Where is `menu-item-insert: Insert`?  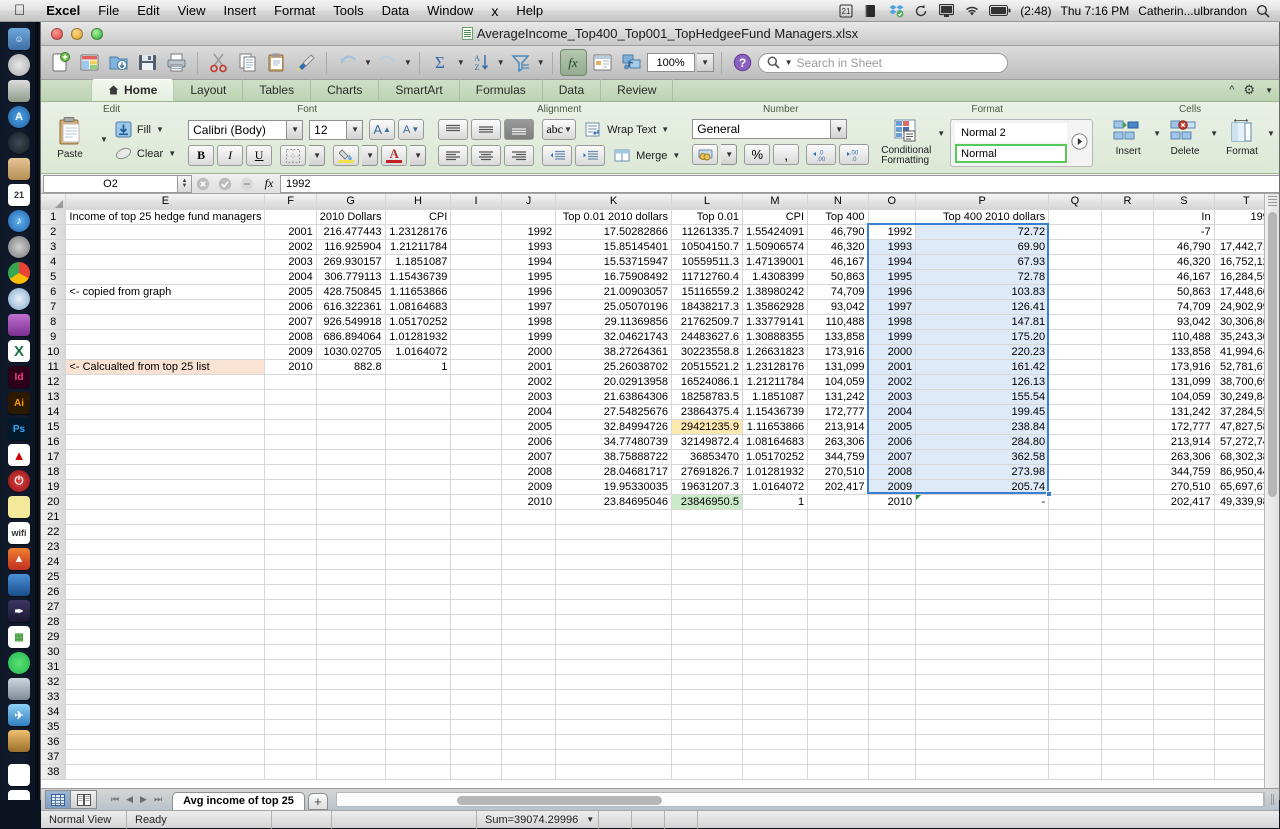
menu-item-insert: Insert is located at coordinates (240, 10).